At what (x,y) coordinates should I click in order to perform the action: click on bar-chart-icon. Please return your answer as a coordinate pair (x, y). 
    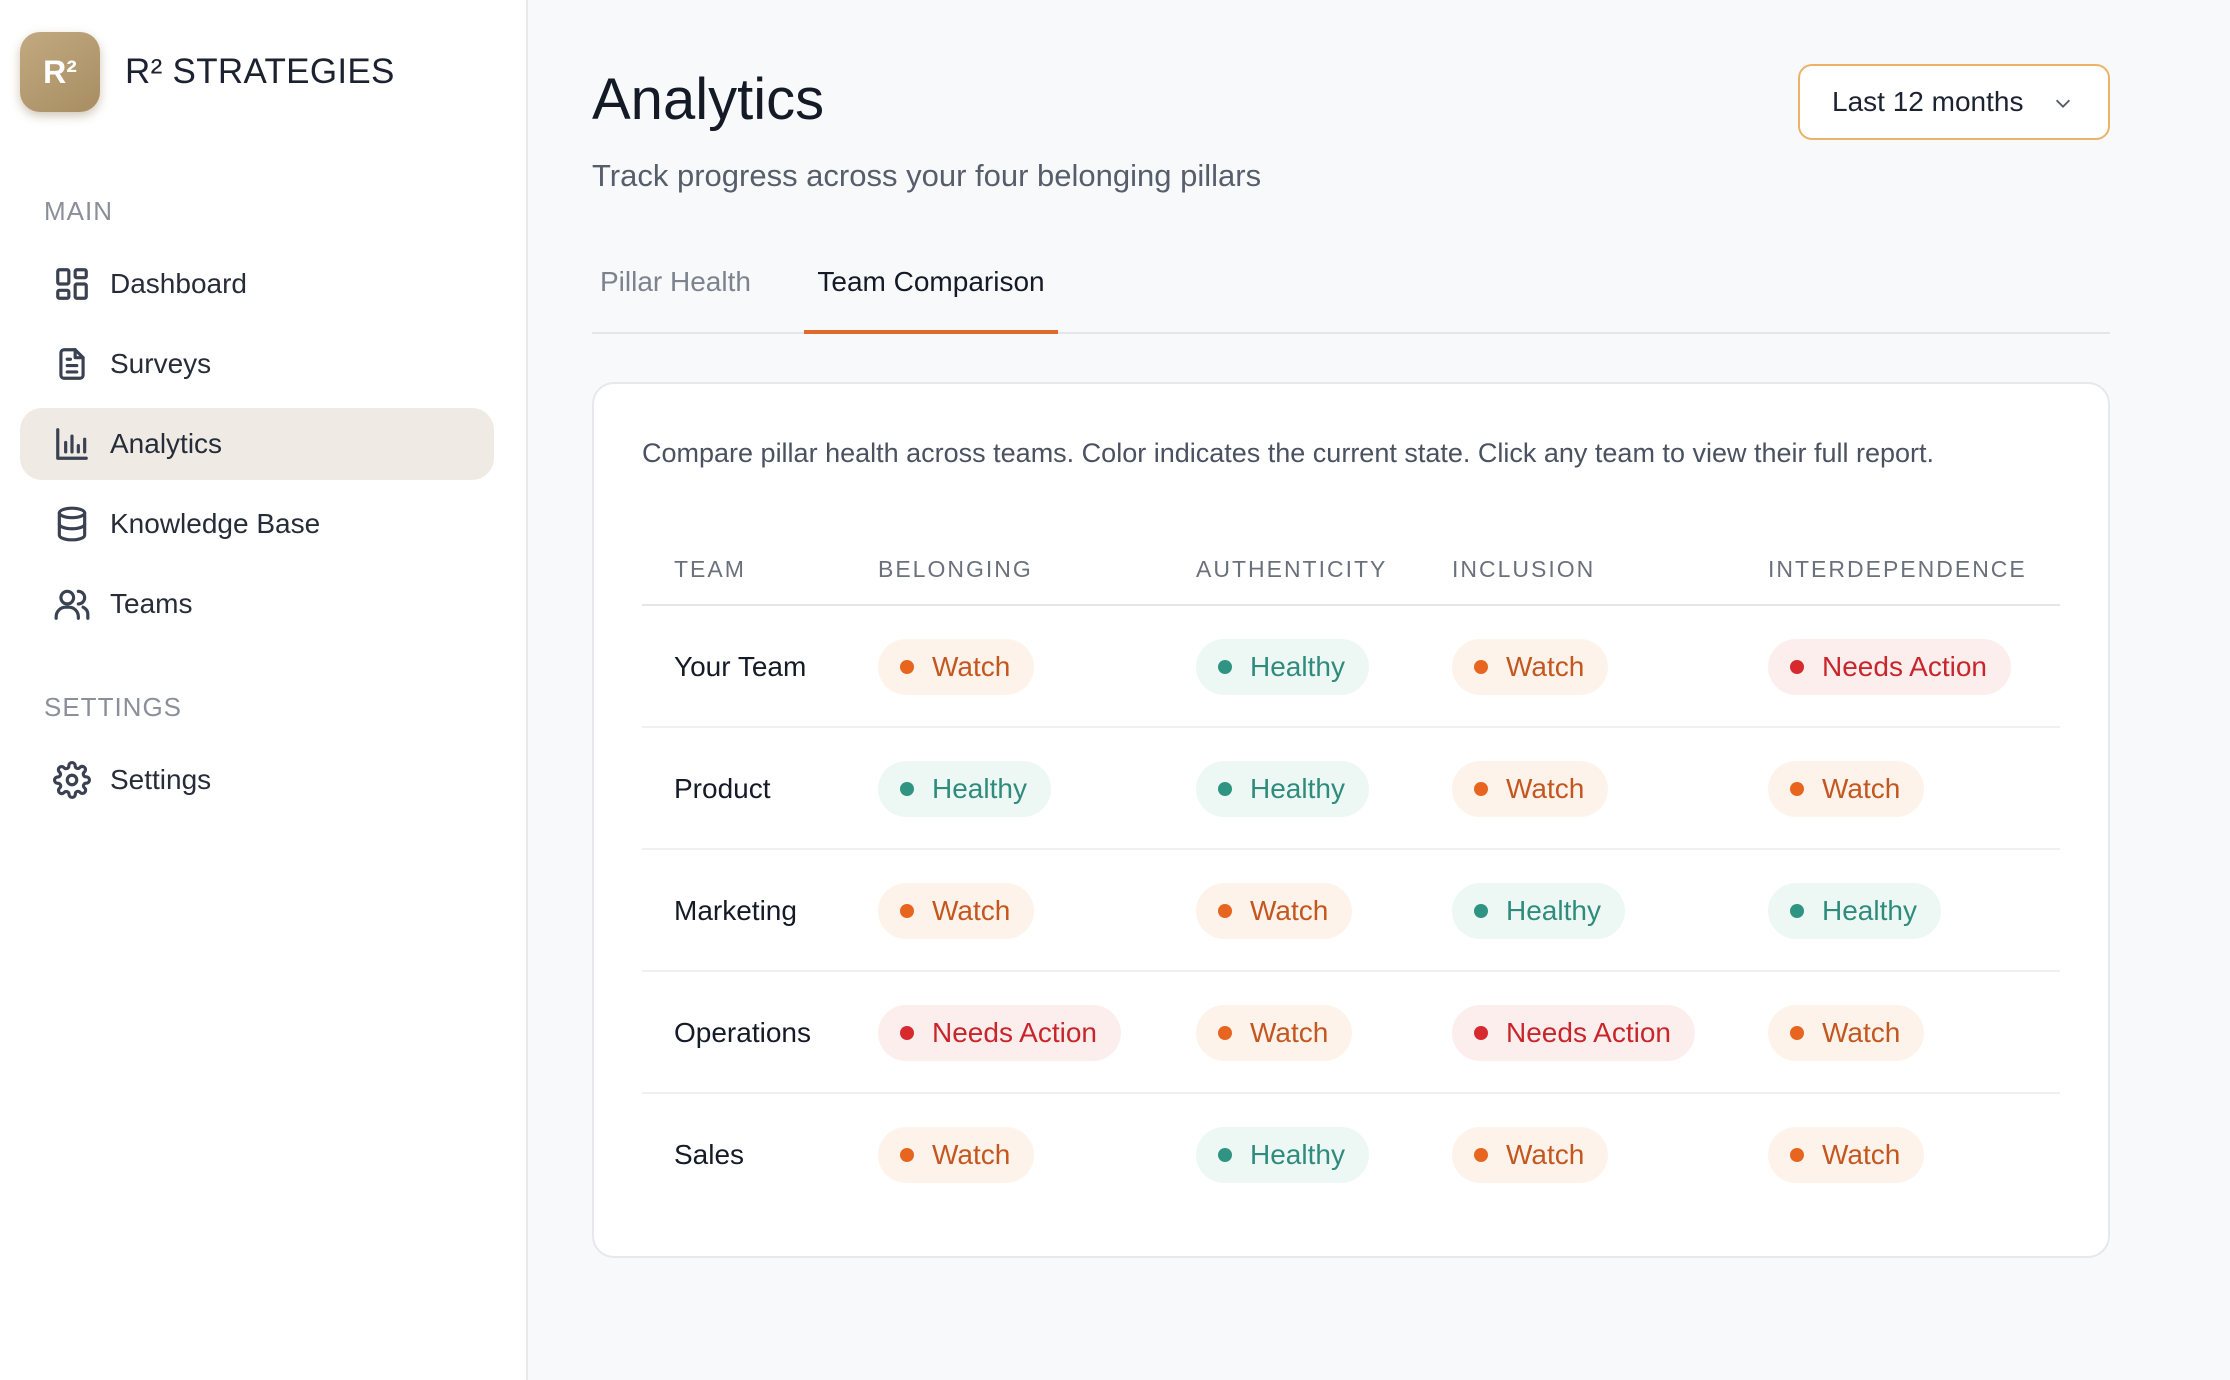
    Looking at the image, I should click on (72, 444).